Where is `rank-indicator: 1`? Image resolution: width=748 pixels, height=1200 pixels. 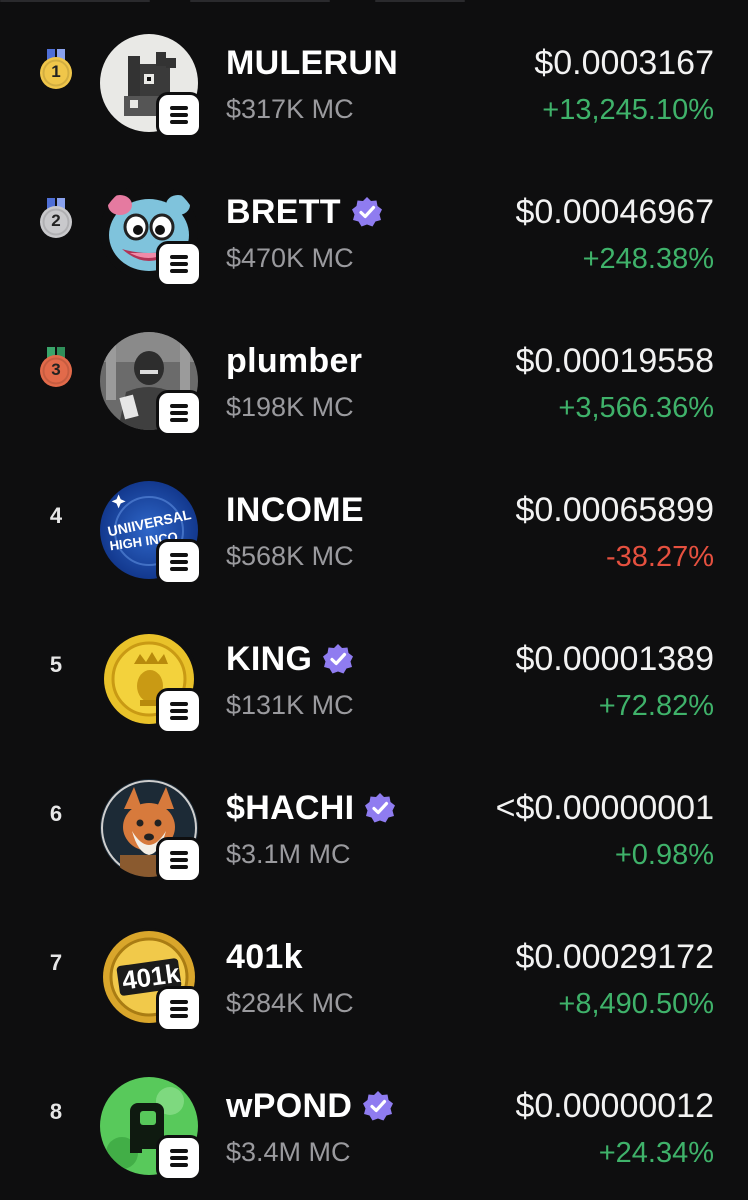 rank-indicator: 1 is located at coordinates (56, 69).